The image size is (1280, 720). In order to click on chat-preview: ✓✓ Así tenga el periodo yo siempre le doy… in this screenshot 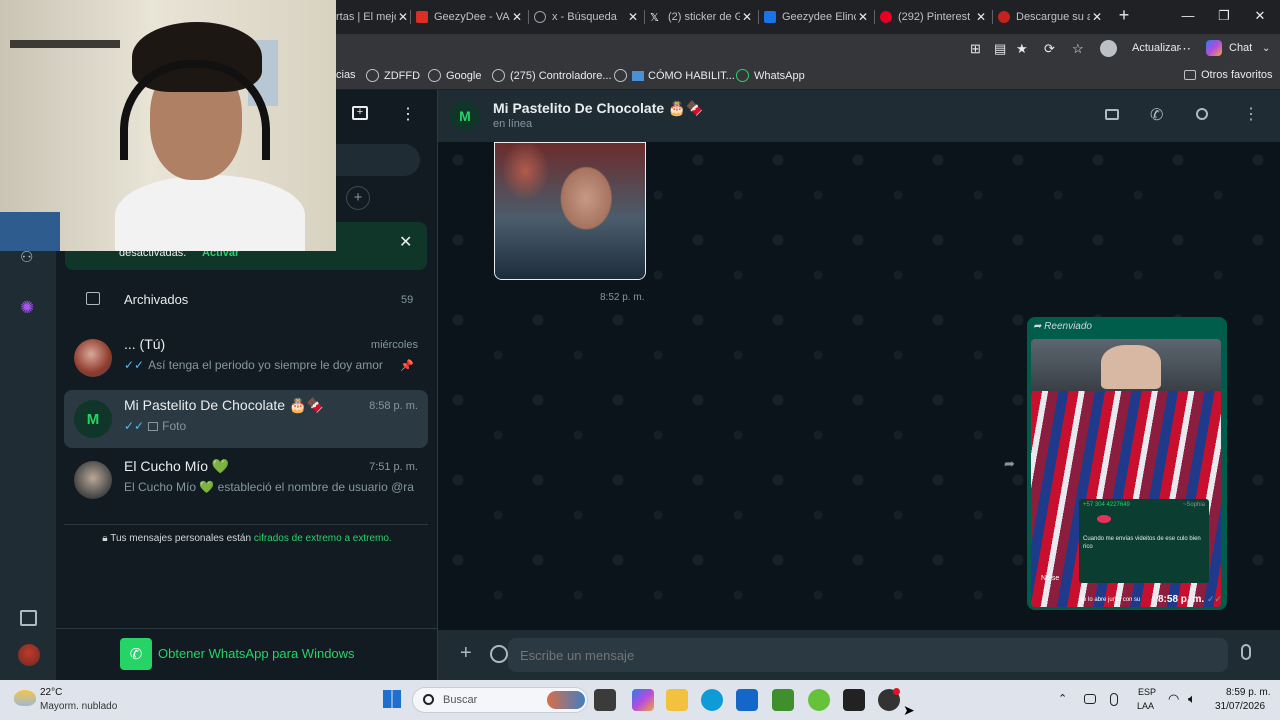, I will do `click(269, 365)`.